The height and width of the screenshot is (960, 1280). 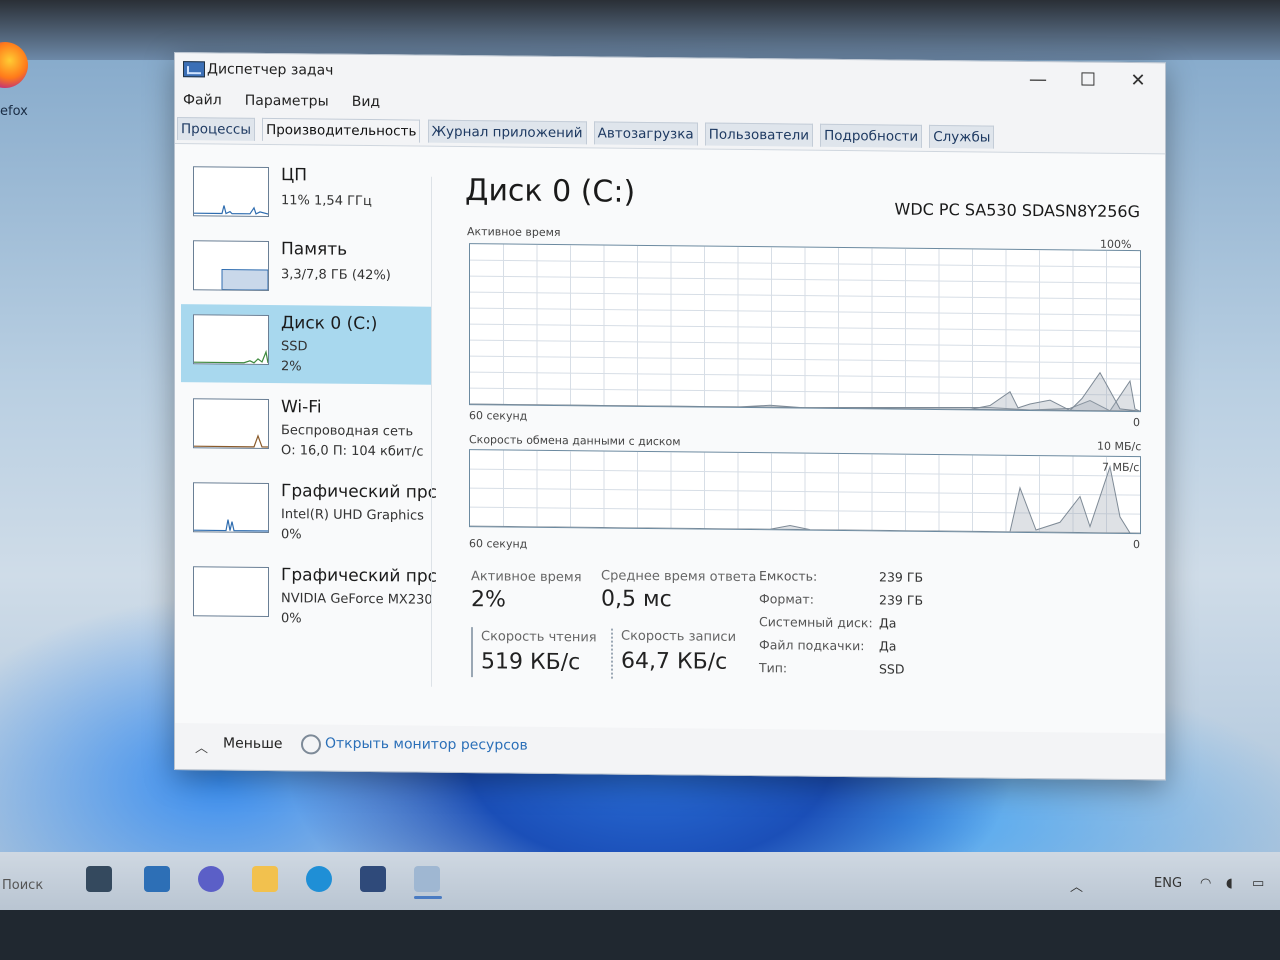 I want to click on perf-item-detail: NVIDIA GeForce MX230, so click(x=357, y=599).